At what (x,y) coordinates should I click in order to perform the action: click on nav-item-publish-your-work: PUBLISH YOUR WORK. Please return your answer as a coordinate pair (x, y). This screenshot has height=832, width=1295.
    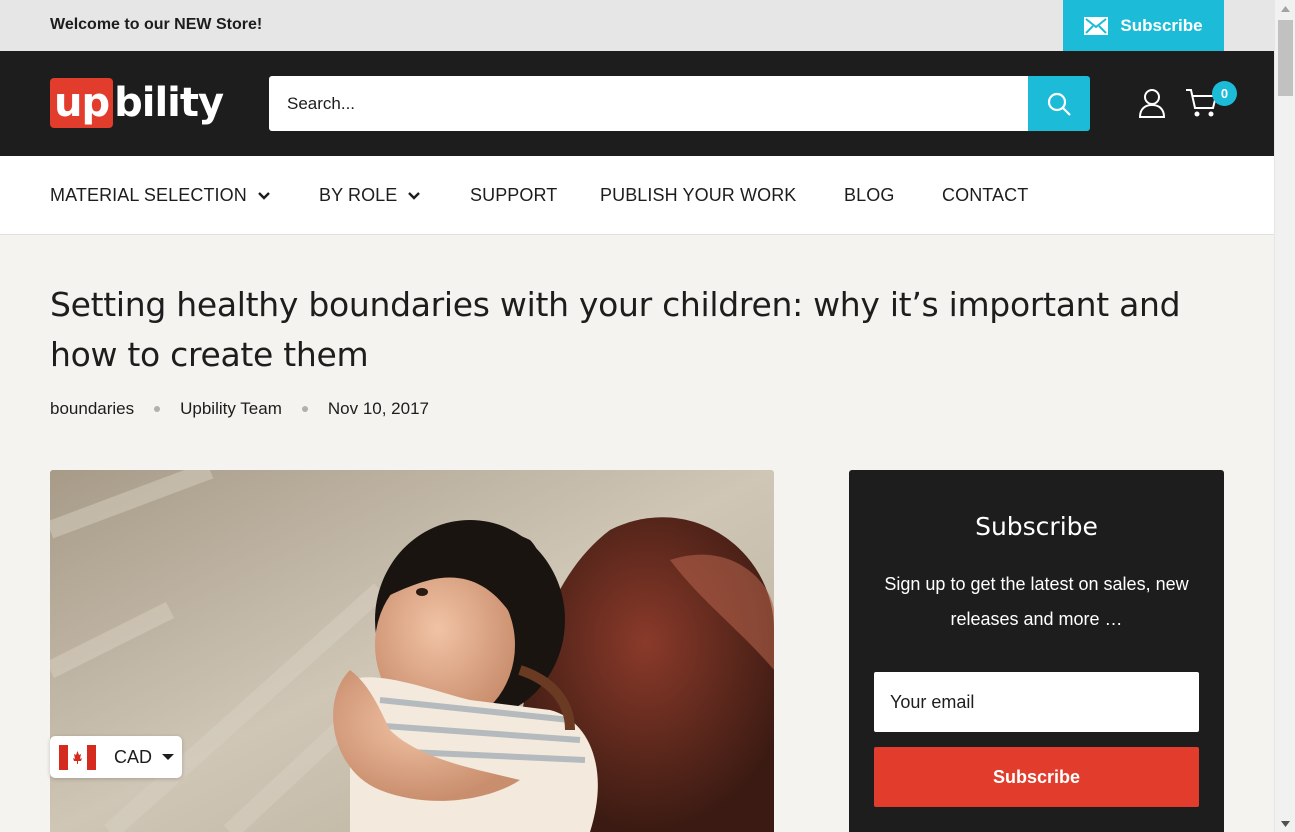
    Looking at the image, I should click on (698, 195).